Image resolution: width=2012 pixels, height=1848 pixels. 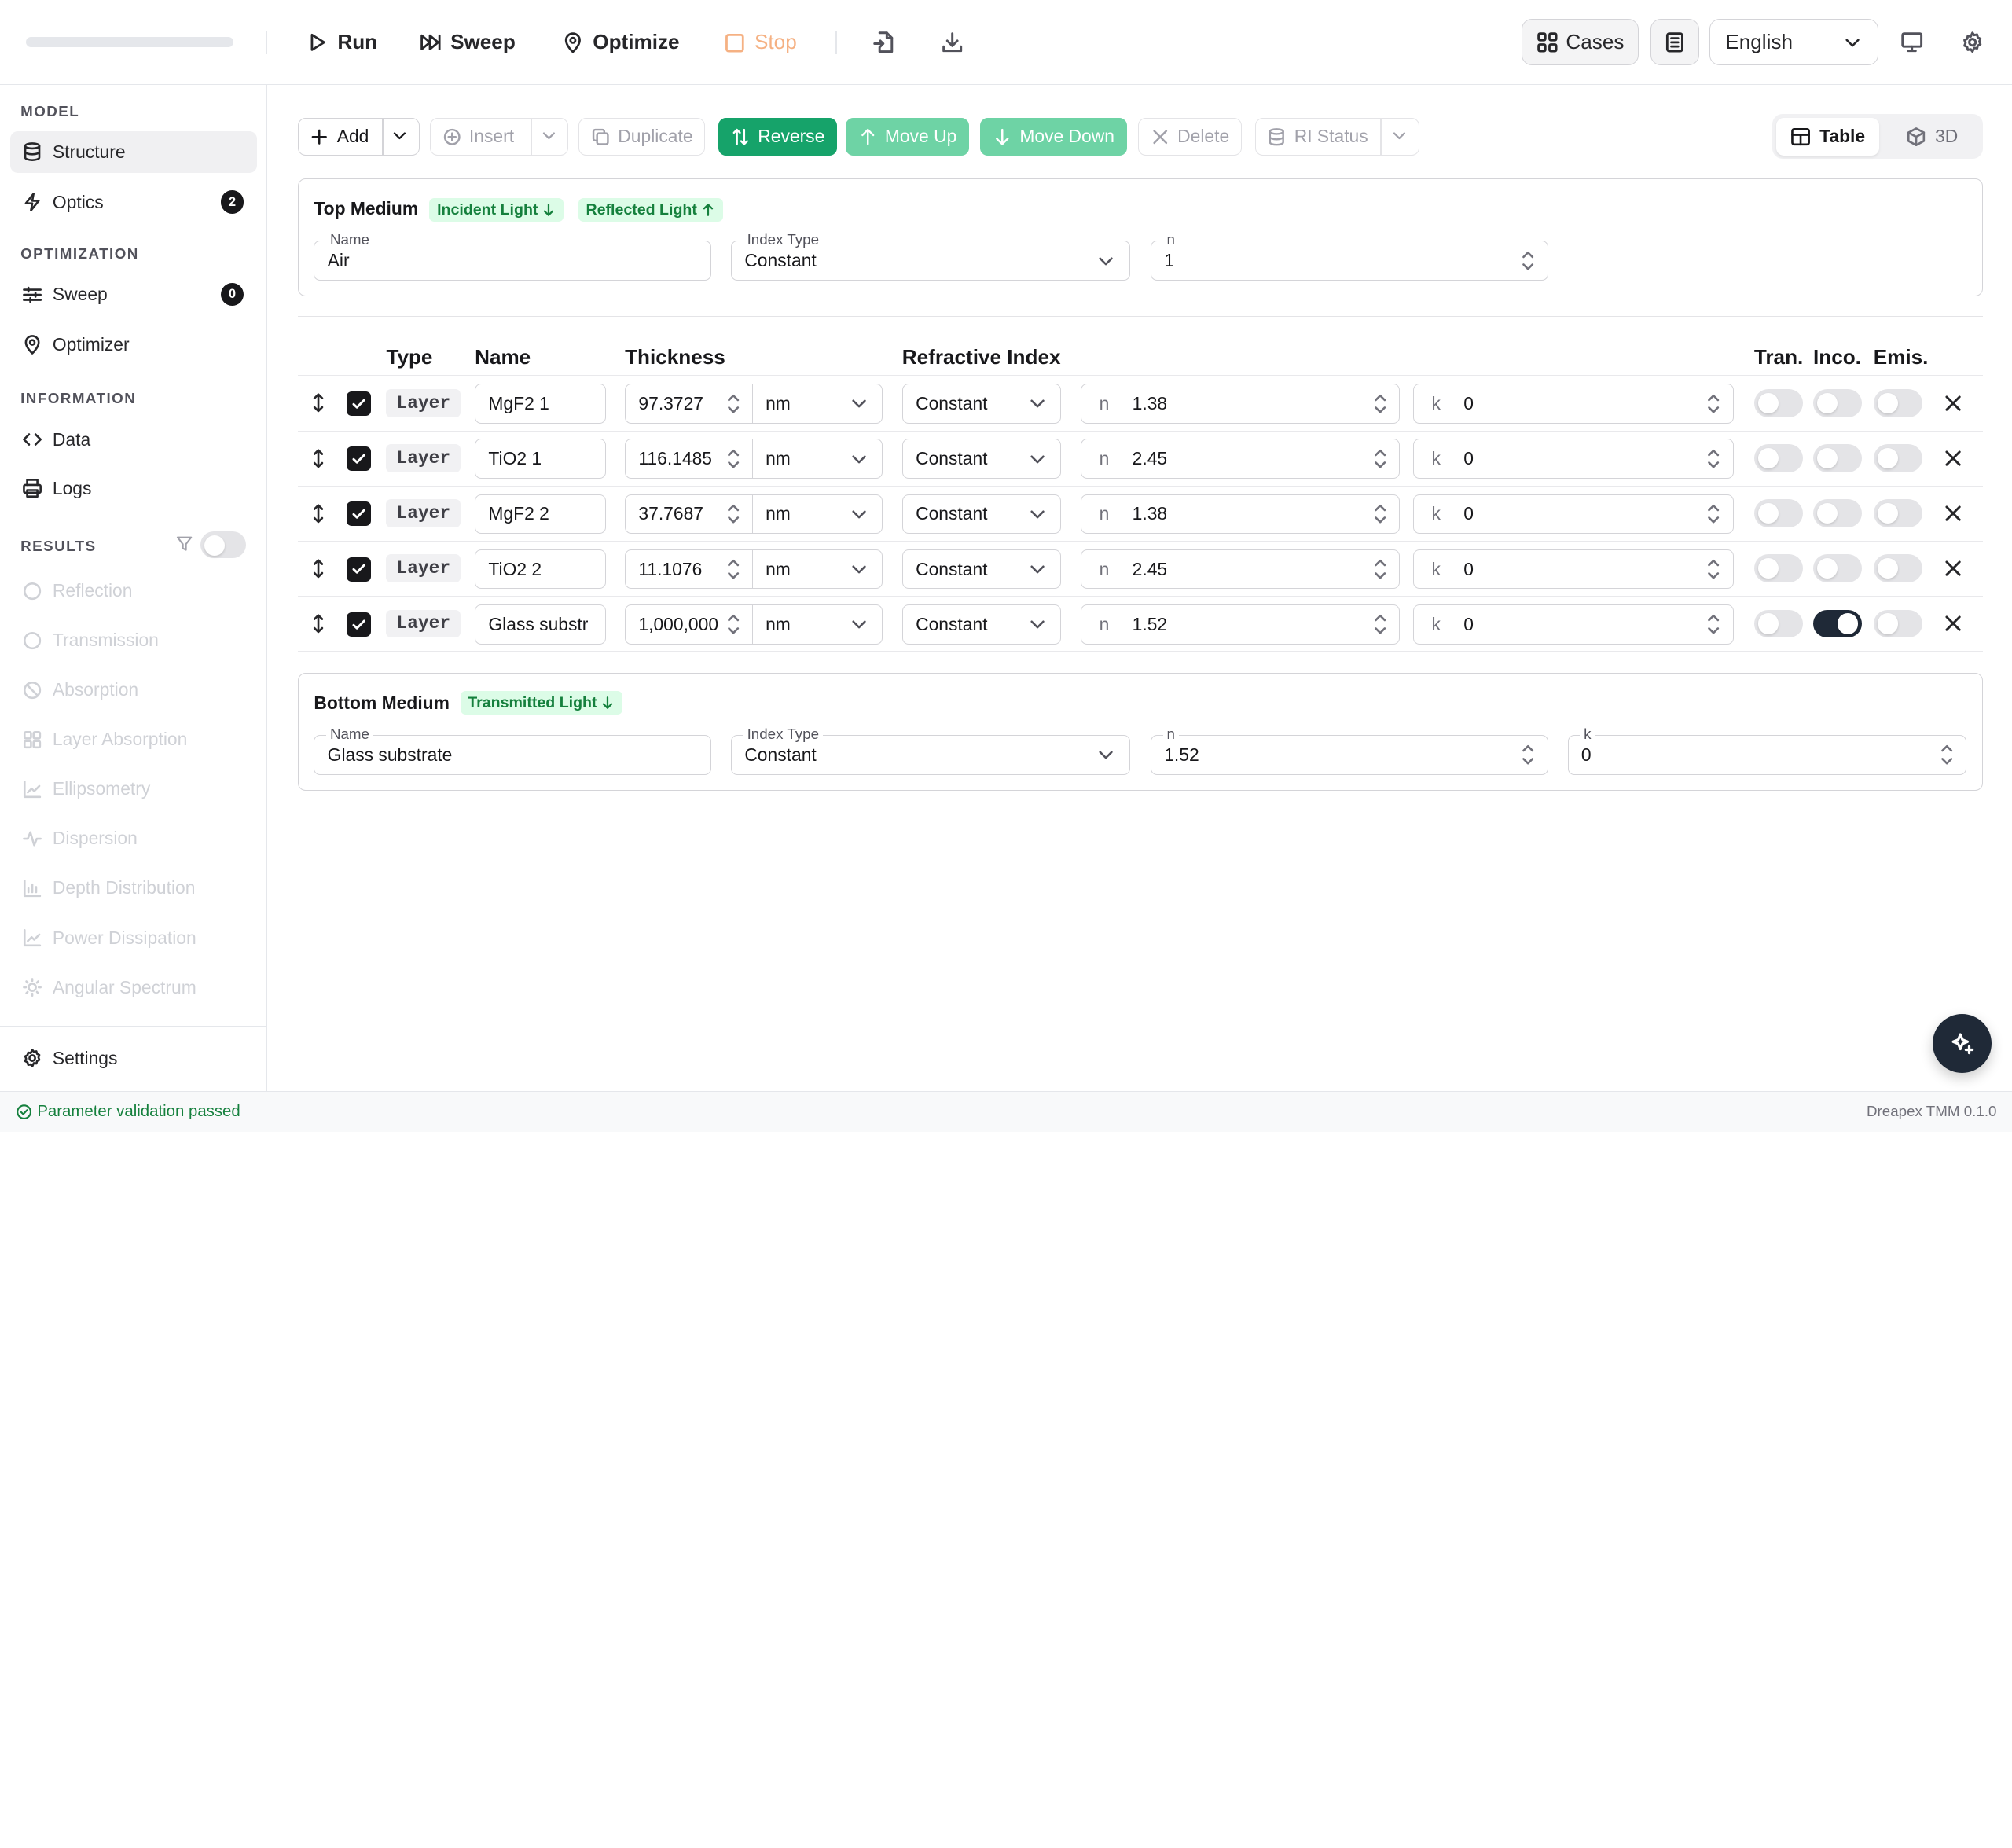 What do you see at coordinates (1674, 42) in the screenshot?
I see `notes-button` at bounding box center [1674, 42].